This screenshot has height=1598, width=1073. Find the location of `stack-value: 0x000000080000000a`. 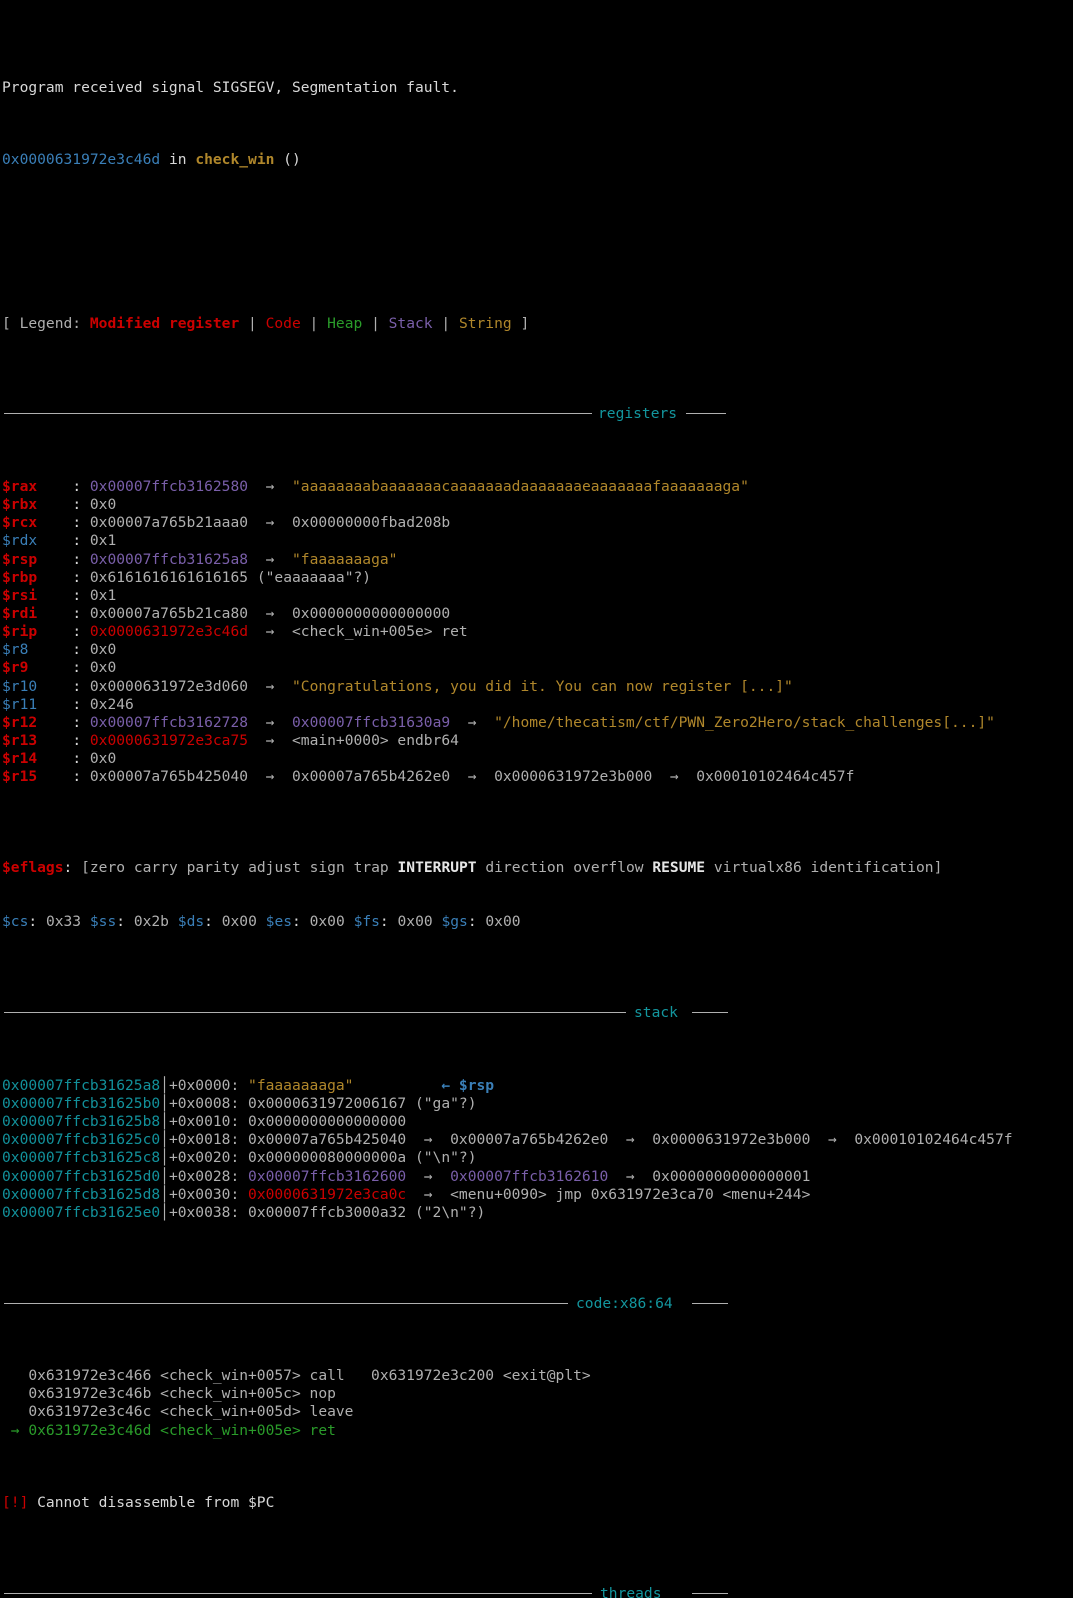

stack-value: 0x000000080000000a is located at coordinates (327, 1158).